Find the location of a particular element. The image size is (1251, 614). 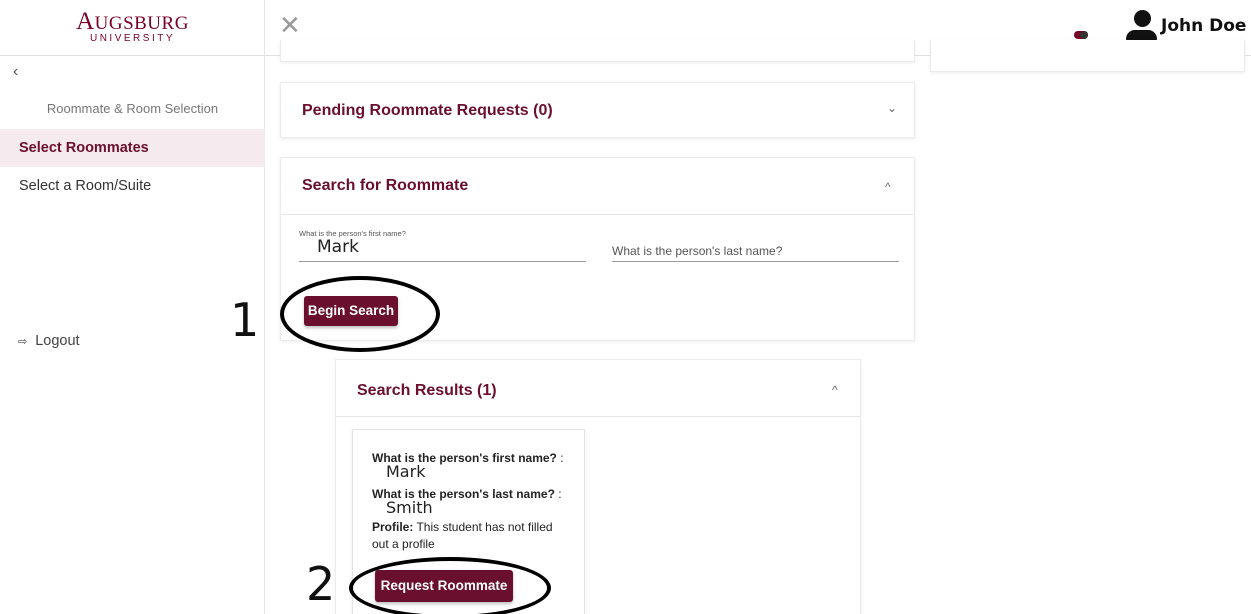

sidebar-item-select-room: Select a Room/Suite is located at coordinates (132, 186).